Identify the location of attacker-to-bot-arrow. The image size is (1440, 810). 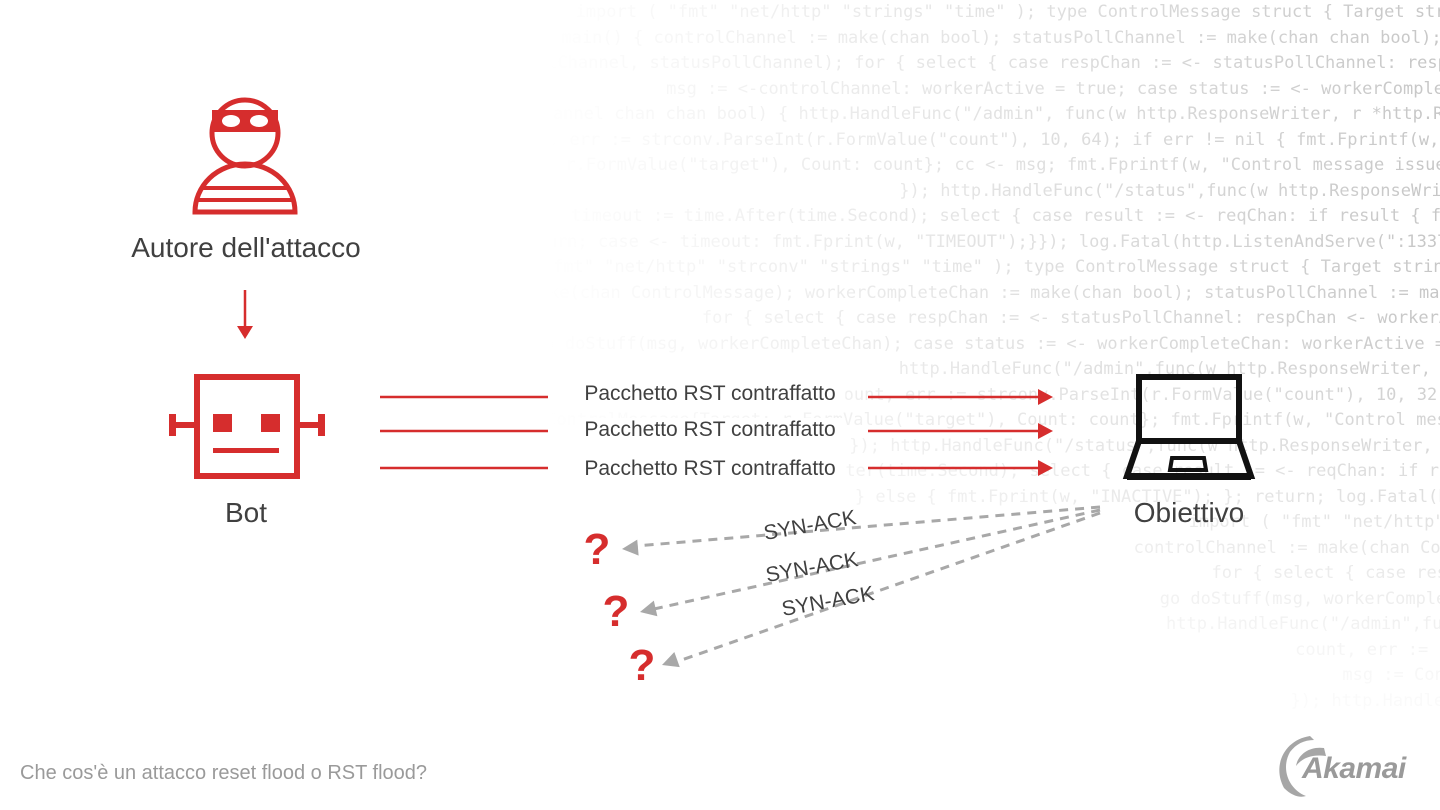
(245, 314).